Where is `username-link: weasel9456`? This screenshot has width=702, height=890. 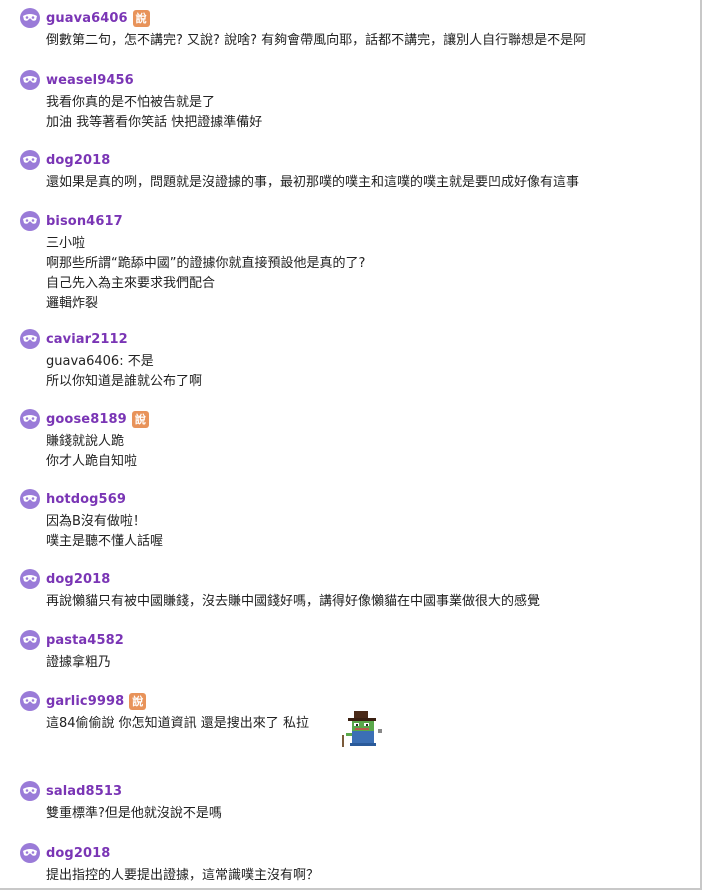 username-link: weasel9456 is located at coordinates (90, 80).